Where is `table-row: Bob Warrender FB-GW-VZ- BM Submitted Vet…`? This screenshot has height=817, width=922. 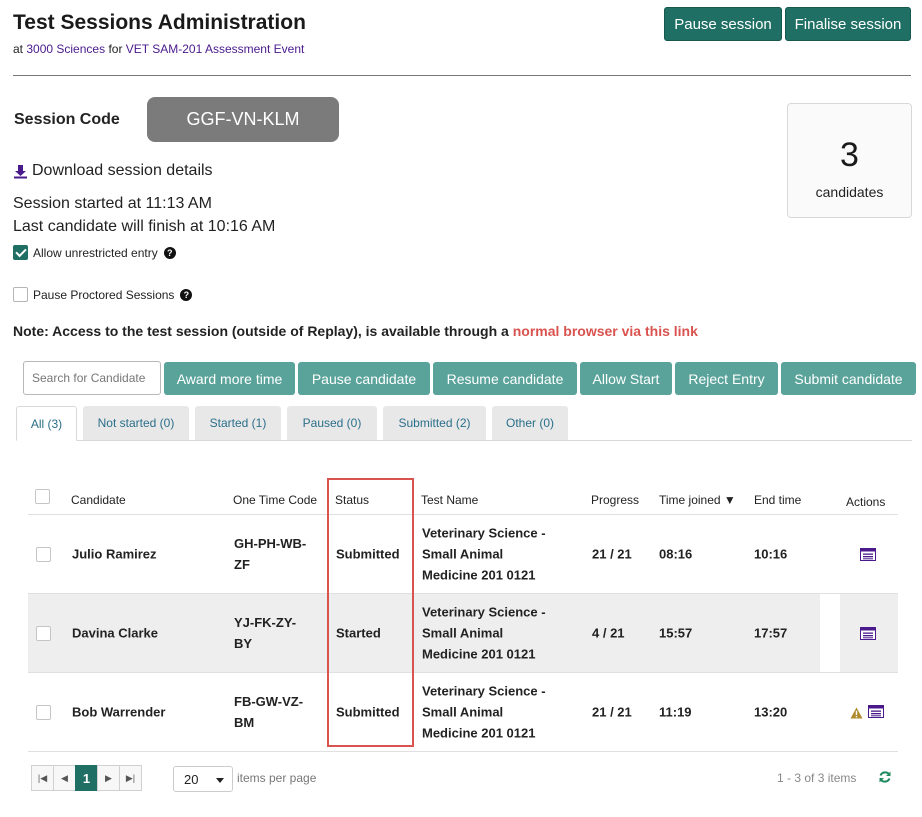
table-row: Bob Warrender FB-GW-VZ- BM Submitted Vet… is located at coordinates (463, 712).